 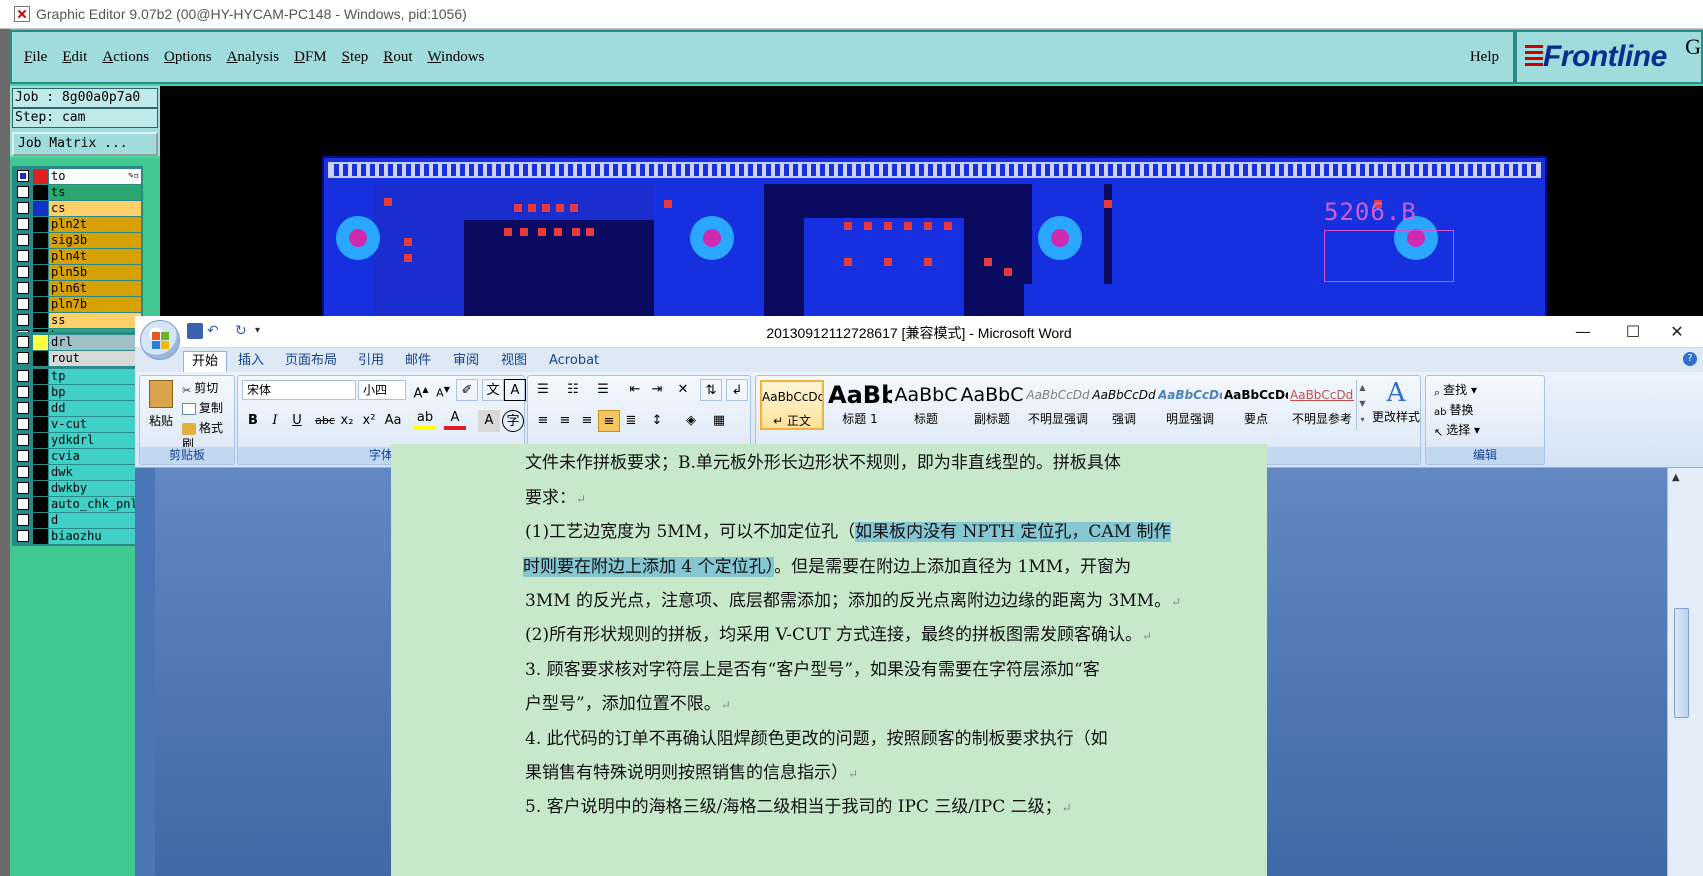 I want to click on layer-name: bp, so click(x=95, y=392).